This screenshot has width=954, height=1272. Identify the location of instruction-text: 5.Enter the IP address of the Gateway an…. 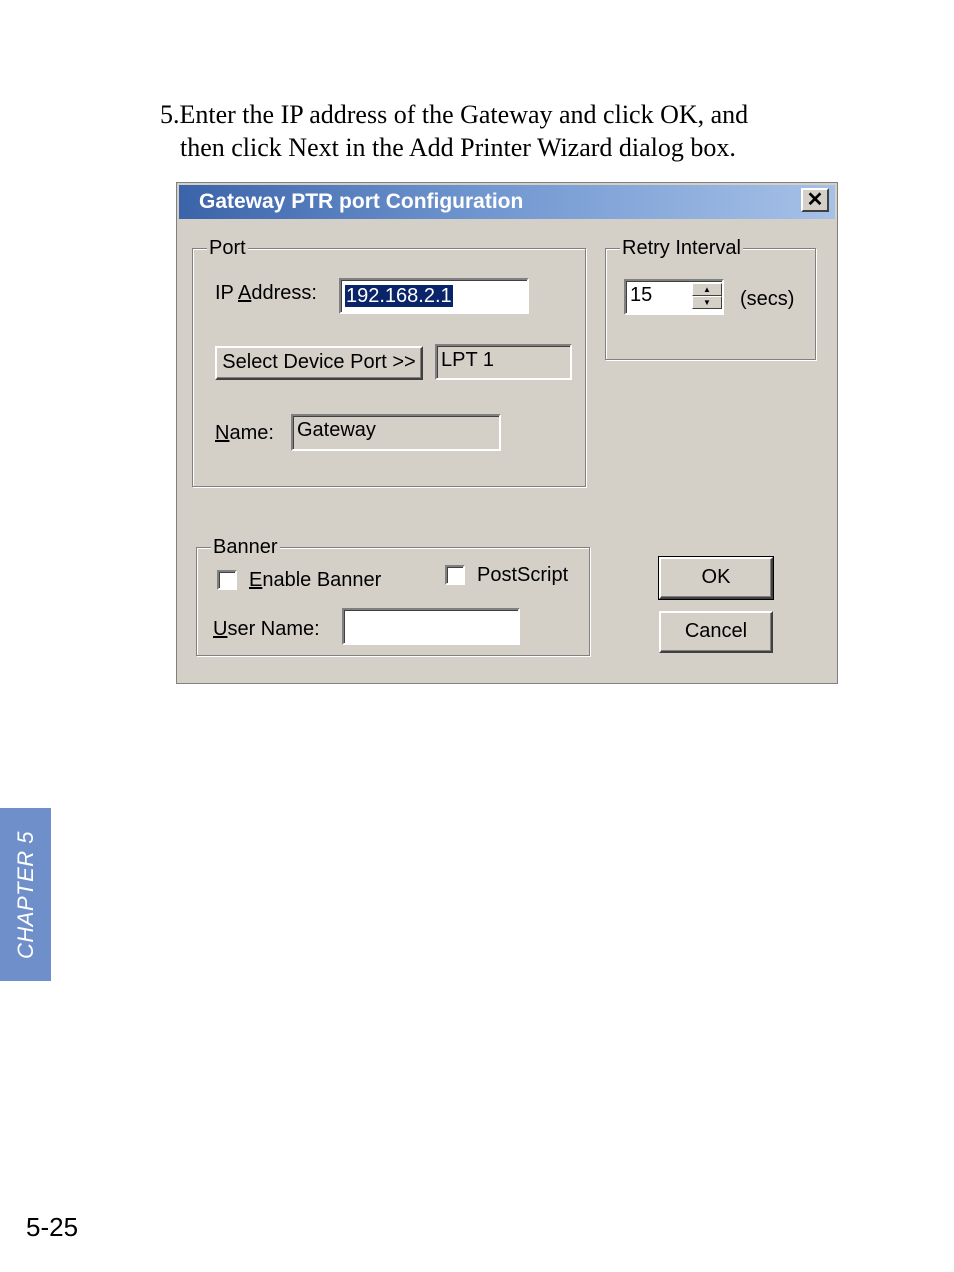
(500, 131).